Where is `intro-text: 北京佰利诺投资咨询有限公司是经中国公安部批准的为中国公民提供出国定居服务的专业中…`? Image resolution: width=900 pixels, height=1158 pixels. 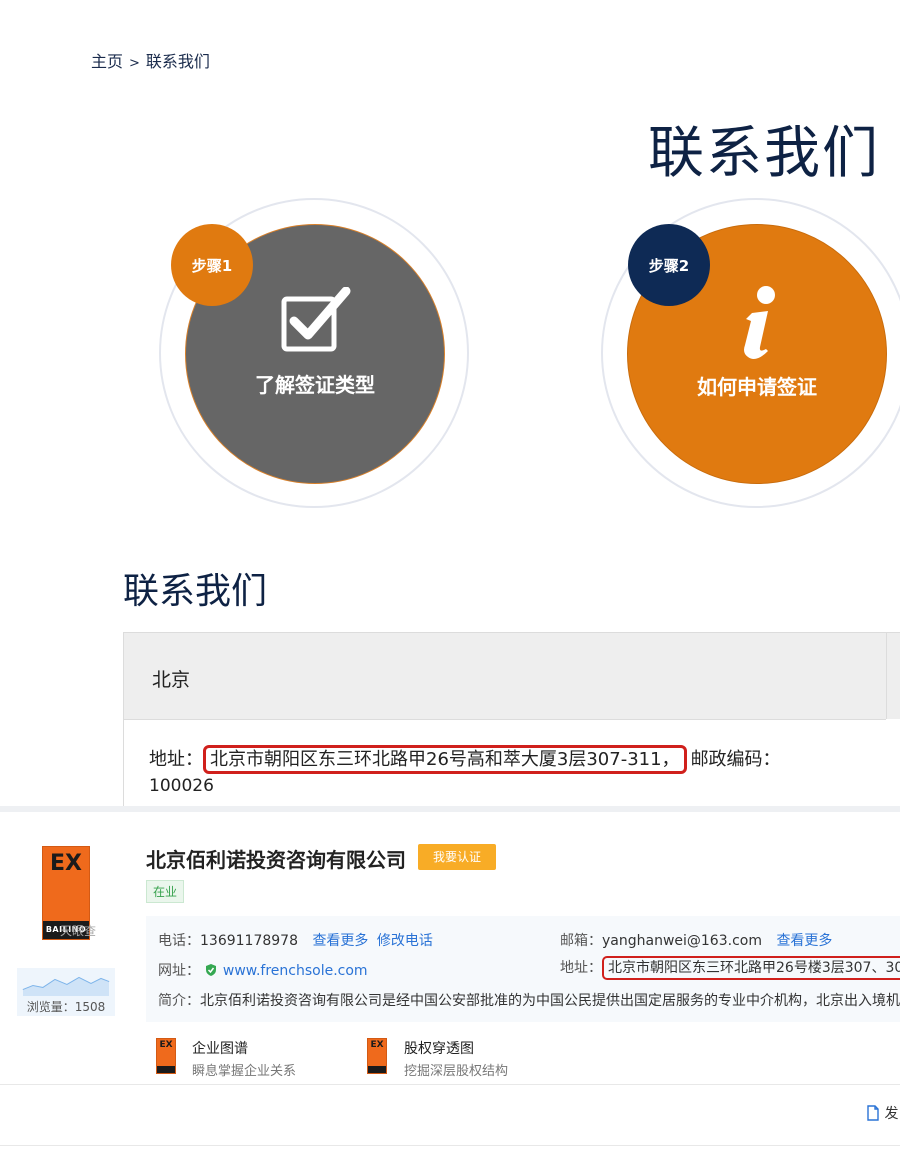 intro-text: 北京佰利诺投资咨询有限公司是经中国公安部批准的为中国公民提供出国定居服务的专业中… is located at coordinates (550, 1001).